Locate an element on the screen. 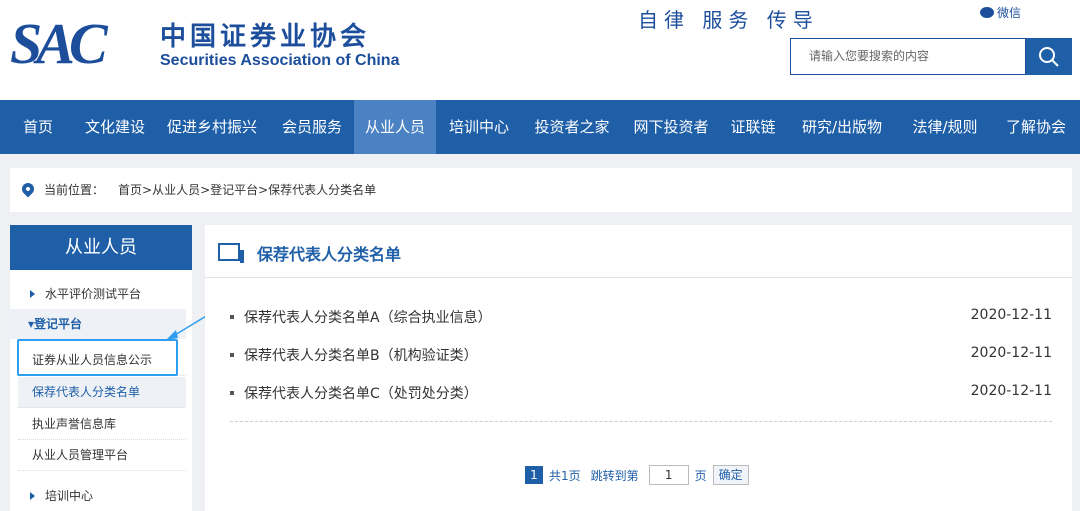 This screenshot has width=1080, height=511. wechat-icon is located at coordinates (987, 12).